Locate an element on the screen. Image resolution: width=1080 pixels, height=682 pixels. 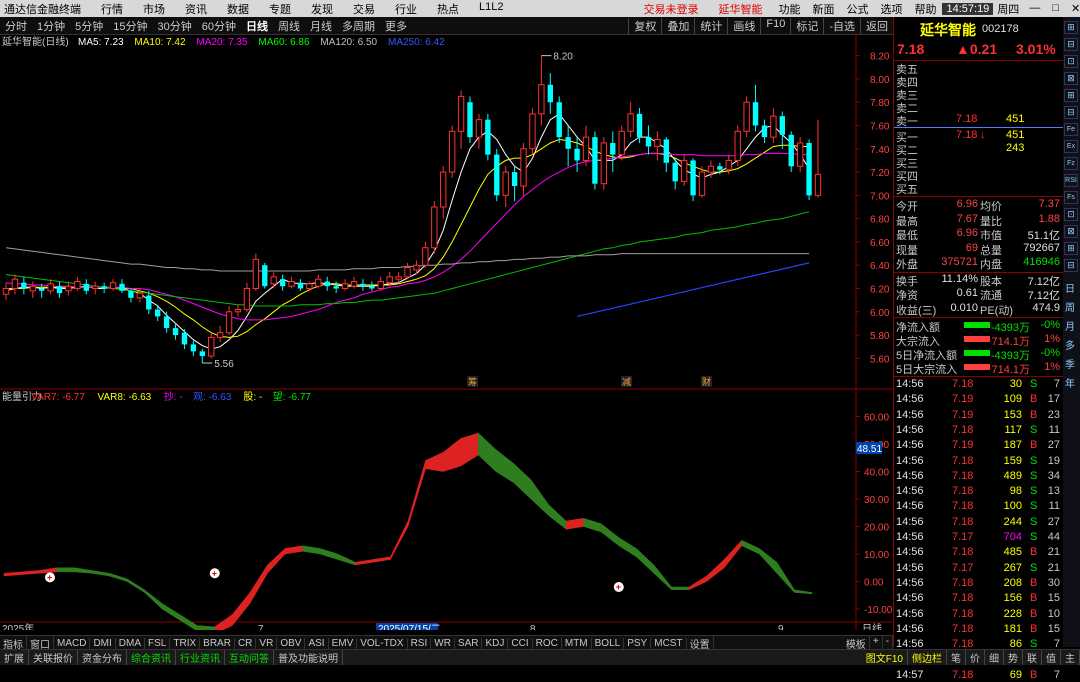
indicator-tab-9: VR is located at coordinates (267, 643).